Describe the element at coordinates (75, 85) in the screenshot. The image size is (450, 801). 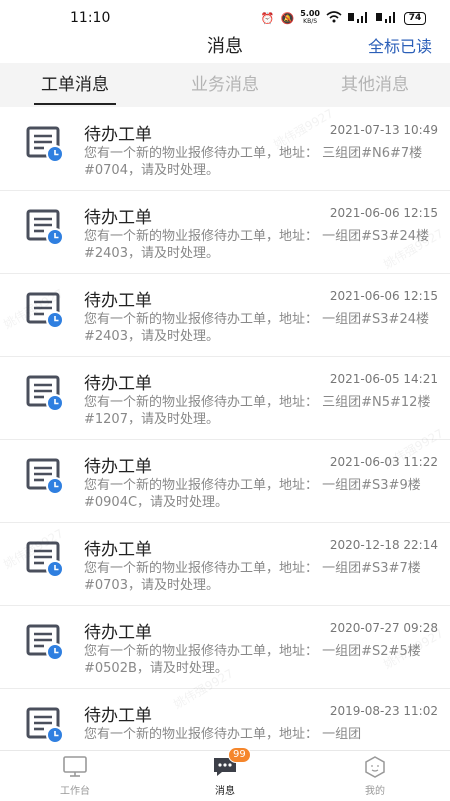
I see `tab-work-order-messages: 工单消息` at that location.